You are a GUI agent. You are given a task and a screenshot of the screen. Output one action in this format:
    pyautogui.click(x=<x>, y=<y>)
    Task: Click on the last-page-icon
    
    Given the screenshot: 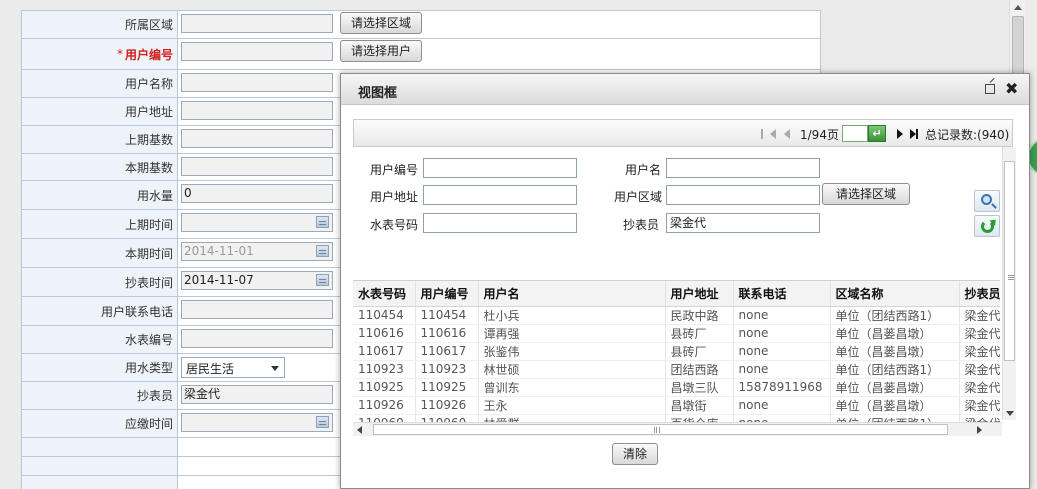 What is the action you would take?
    pyautogui.click(x=914, y=134)
    